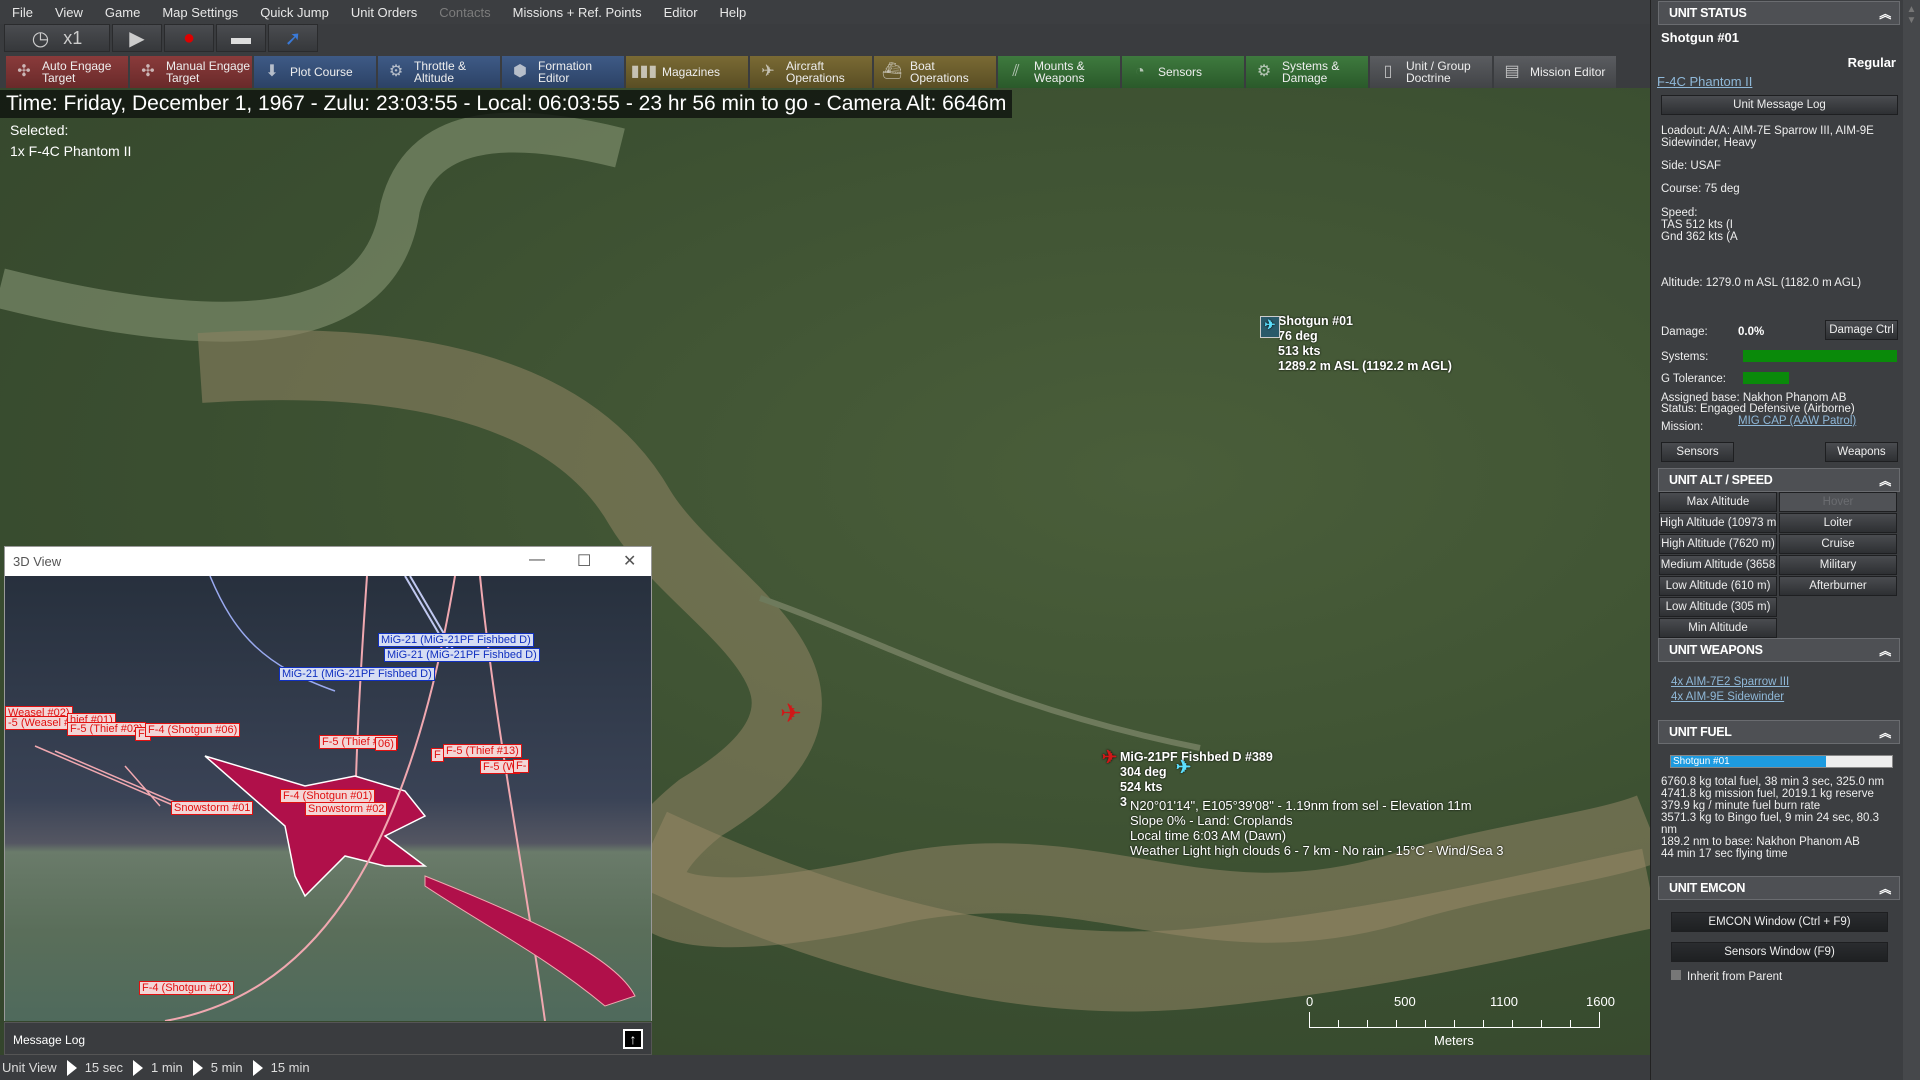 This screenshot has height=1080, width=1920. What do you see at coordinates (294, 12) in the screenshot?
I see `menu-quick-jump: Quick Jump` at bounding box center [294, 12].